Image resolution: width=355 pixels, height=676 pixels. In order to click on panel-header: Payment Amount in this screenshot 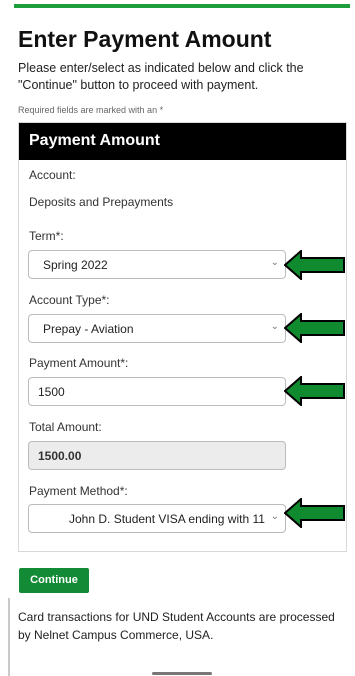, I will do `click(182, 141)`.